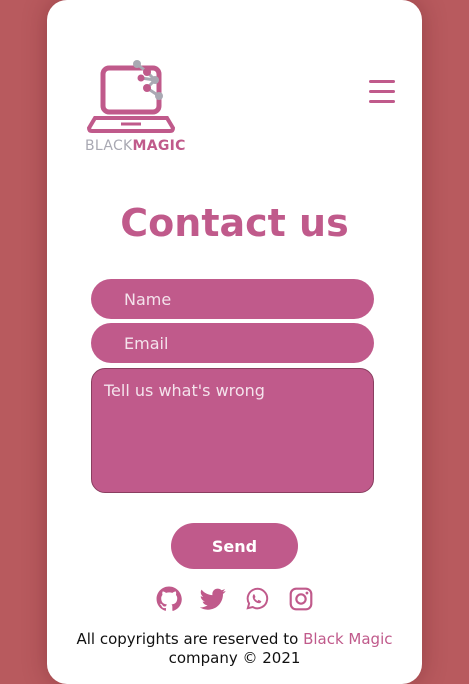 Image resolution: width=469 pixels, height=684 pixels. Describe the element at coordinates (301, 599) in the screenshot. I see `instagram-icon` at that location.